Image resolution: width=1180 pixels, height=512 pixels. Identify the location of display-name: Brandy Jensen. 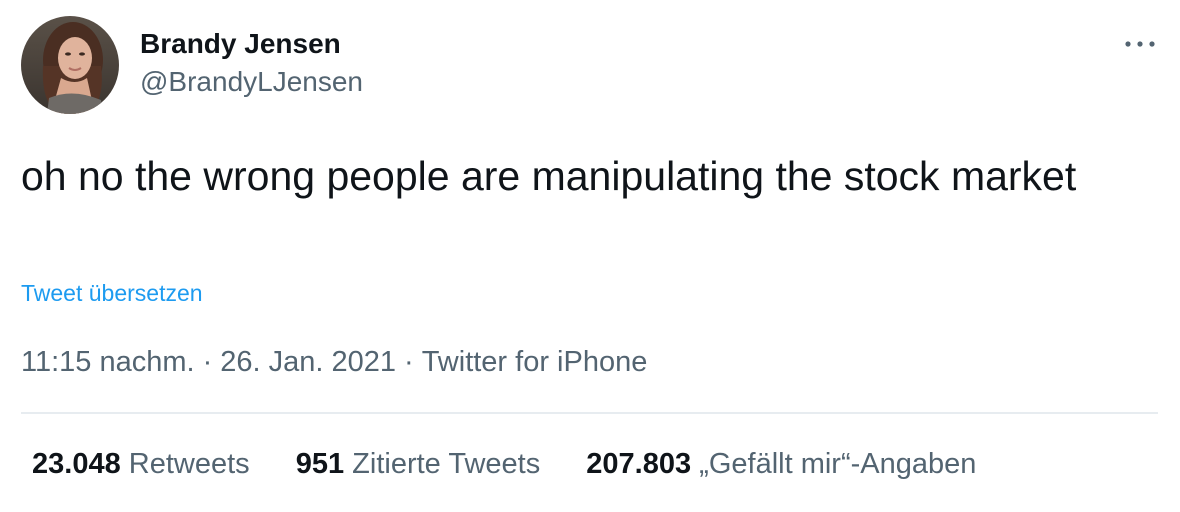
(240, 44).